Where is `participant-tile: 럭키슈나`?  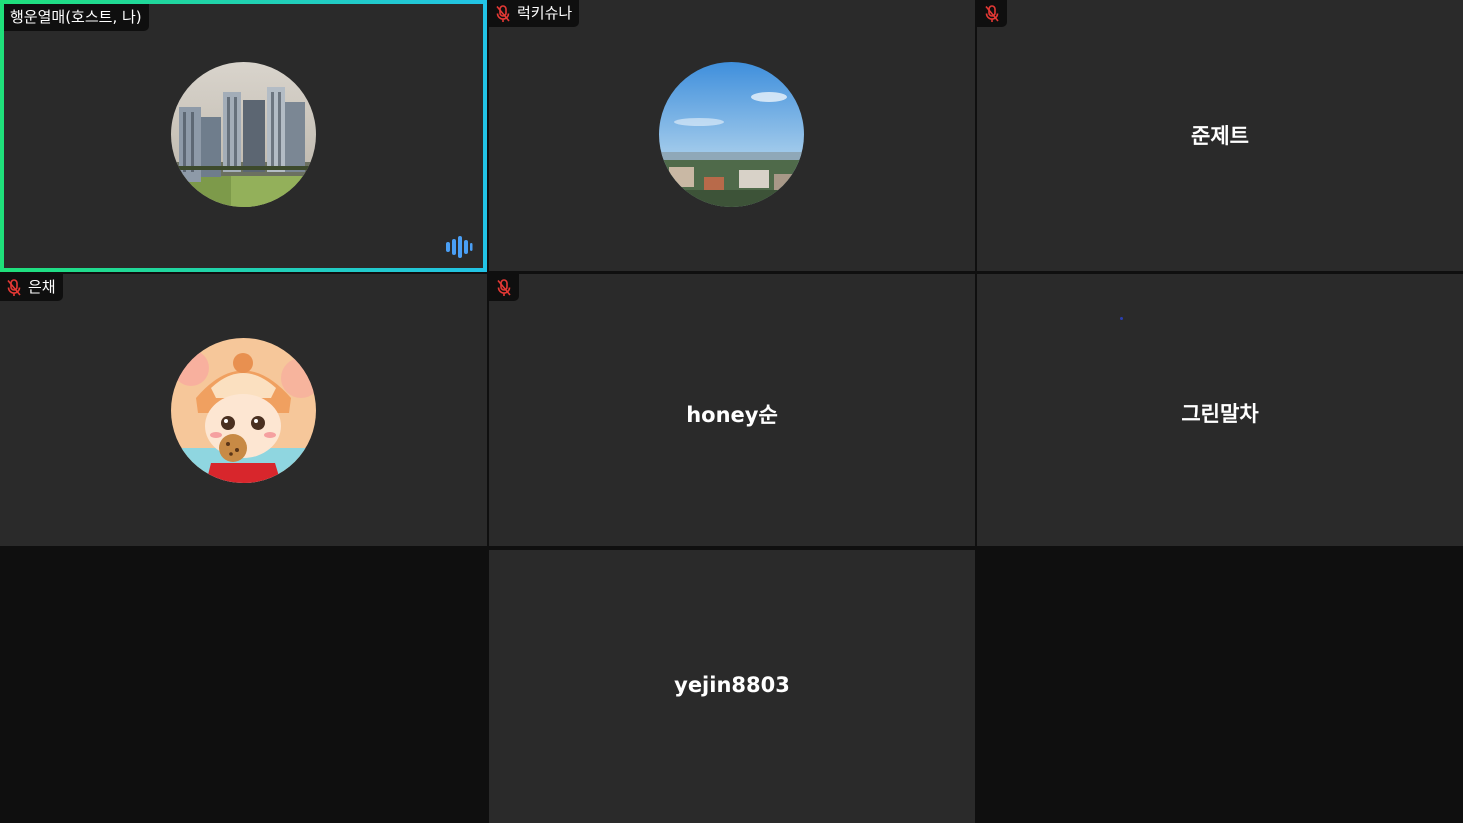
participant-tile: 럭키슈나 is located at coordinates (732, 135).